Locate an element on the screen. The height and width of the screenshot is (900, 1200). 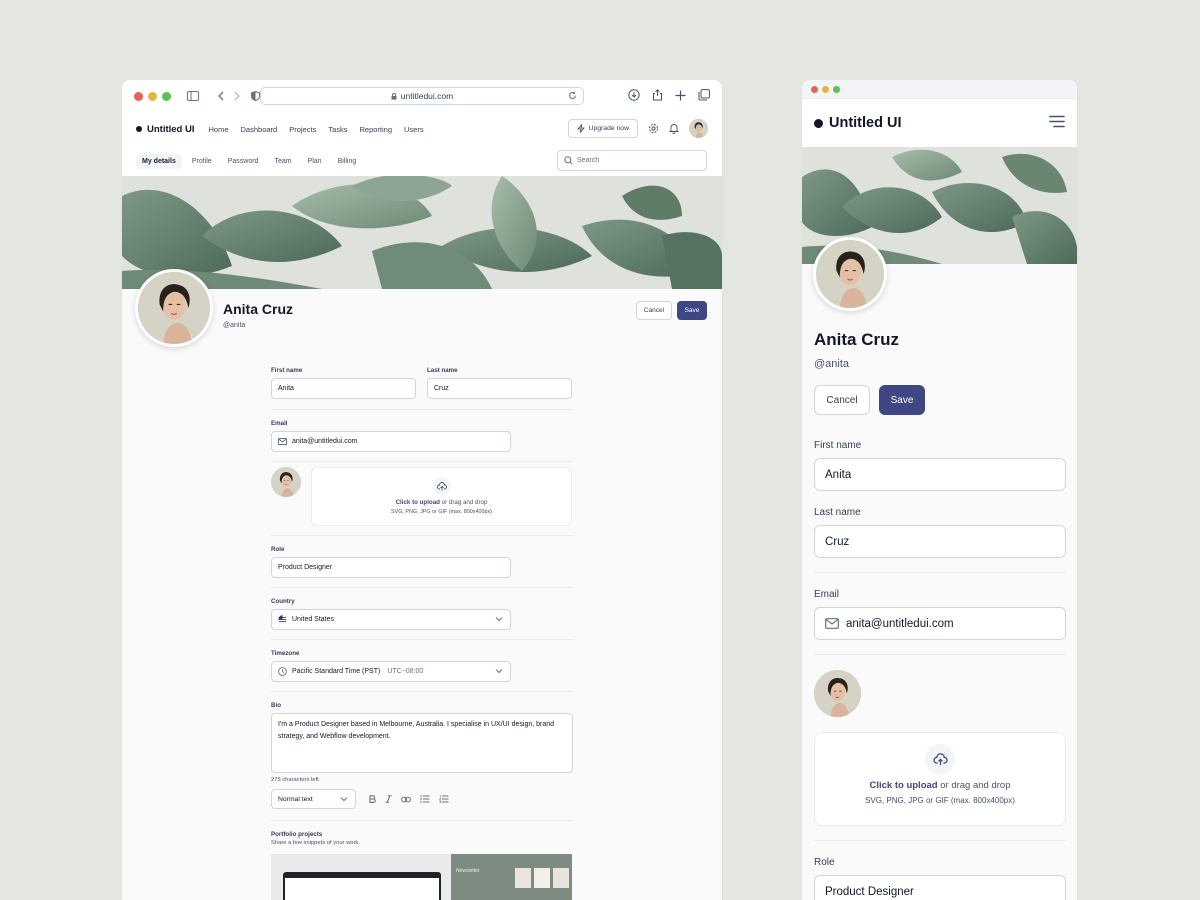
upload-hint: SVG, PNG, JPG or GIF (max. 800x400px) is located at coordinates (441, 512).